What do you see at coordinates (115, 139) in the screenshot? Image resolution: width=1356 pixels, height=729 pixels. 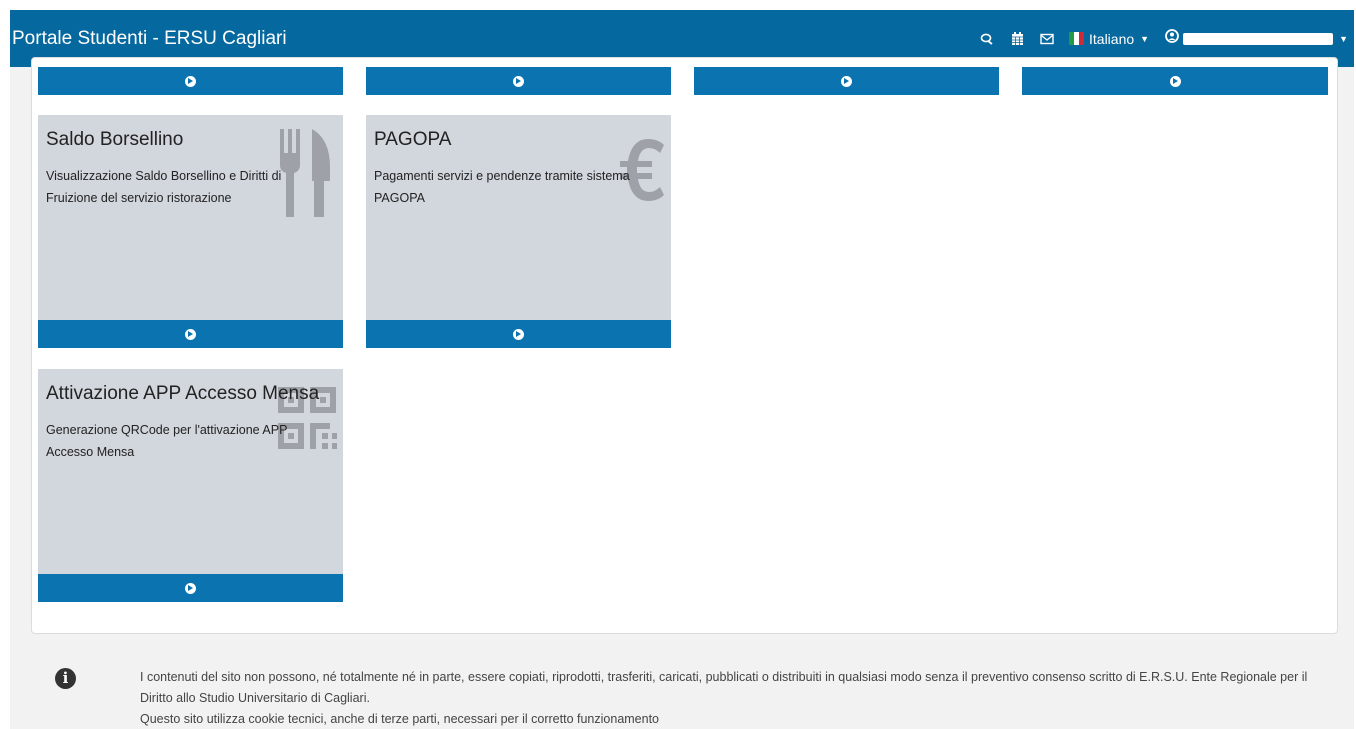 I see `card-title: Saldo Borsellino` at bounding box center [115, 139].